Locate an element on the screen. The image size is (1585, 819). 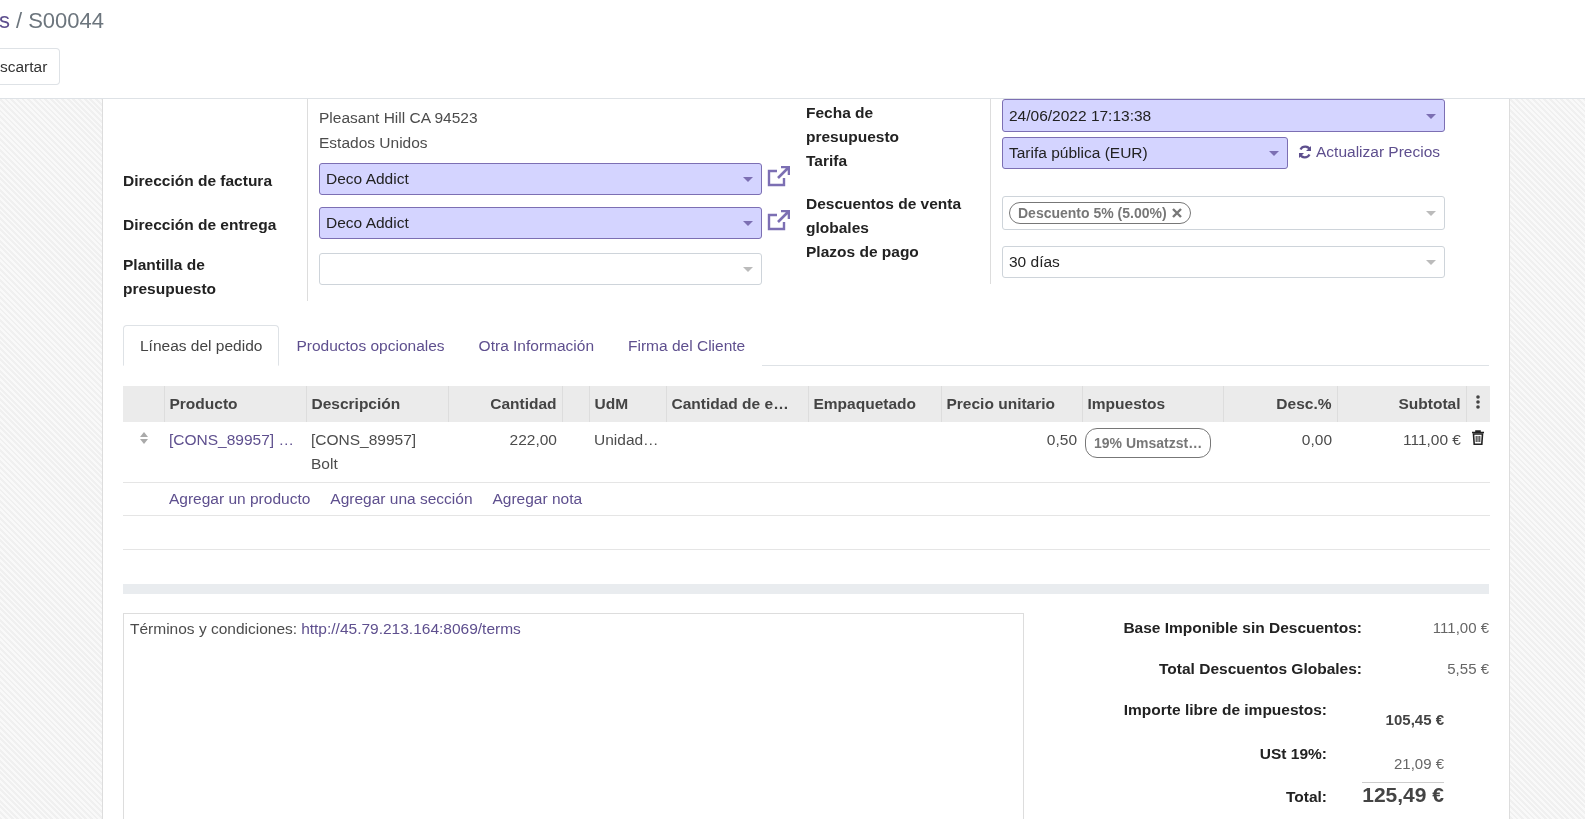
column-header: Impuestos is located at coordinates (1152, 404).